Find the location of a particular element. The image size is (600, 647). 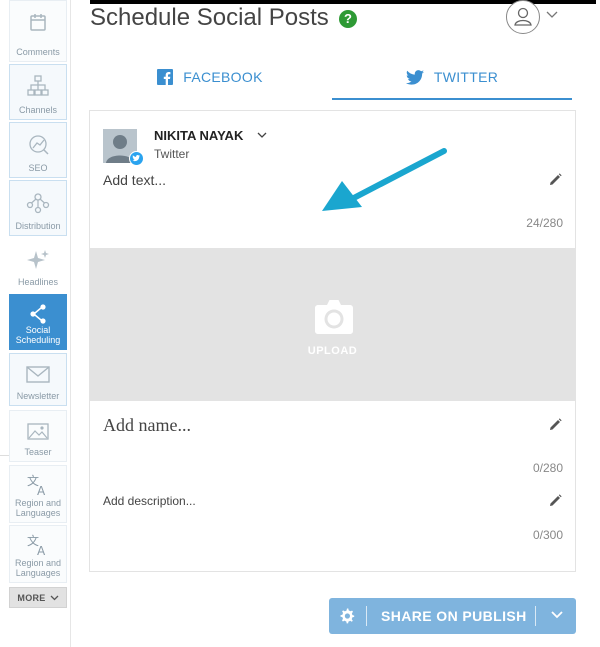

sidebar-item-label: Headlines is located at coordinates (38, 282).